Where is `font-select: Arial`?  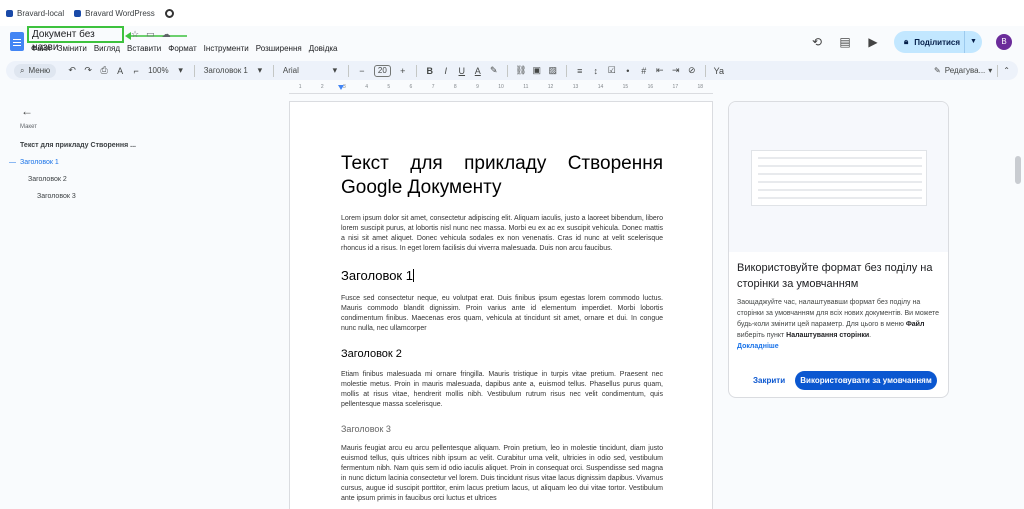 font-select: Arial is located at coordinates (303, 70).